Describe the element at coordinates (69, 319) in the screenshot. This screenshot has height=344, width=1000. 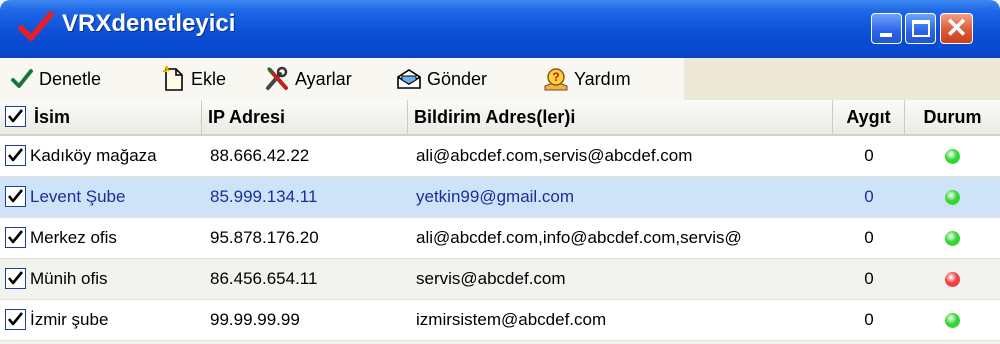
I see `cell-name: İzmir şube` at that location.